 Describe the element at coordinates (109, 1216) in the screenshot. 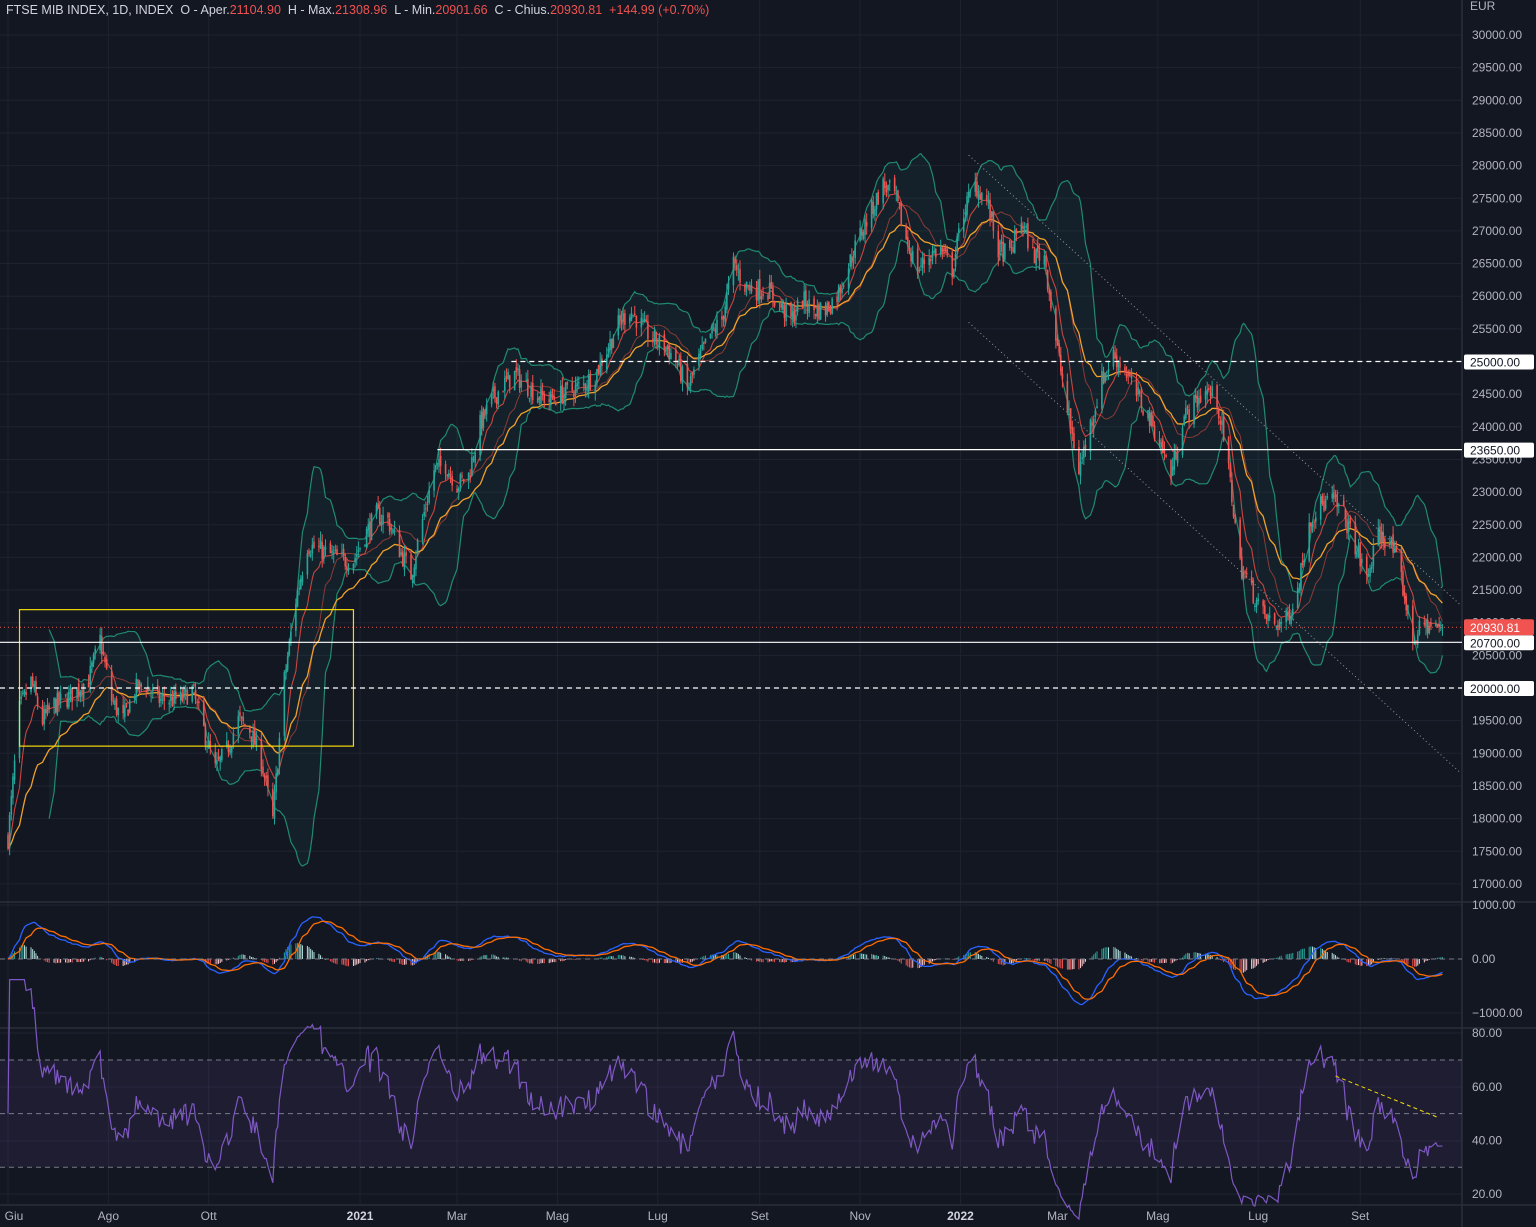

I see `time-tick: Ago` at that location.